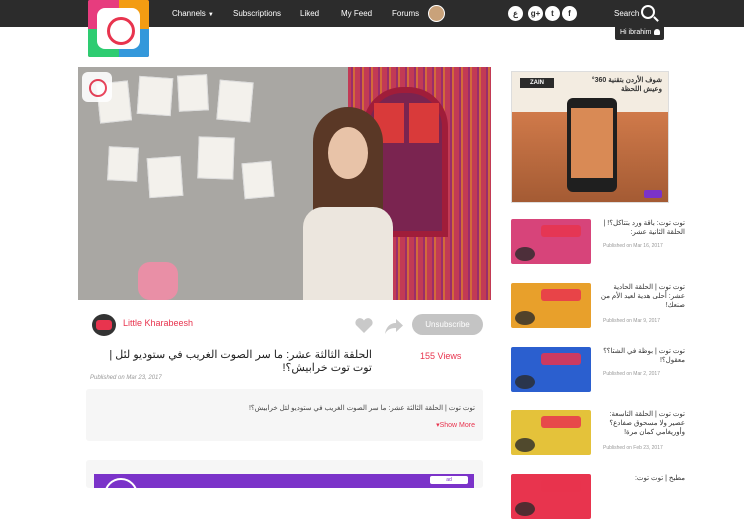 This screenshot has height=524, width=744. What do you see at coordinates (210, 15) in the screenshot?
I see `chevron-down-icon: ▼` at bounding box center [210, 15].